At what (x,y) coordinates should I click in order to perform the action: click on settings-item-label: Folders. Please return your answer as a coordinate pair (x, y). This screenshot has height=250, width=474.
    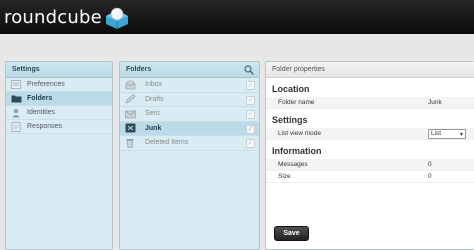
    Looking at the image, I should click on (40, 98).